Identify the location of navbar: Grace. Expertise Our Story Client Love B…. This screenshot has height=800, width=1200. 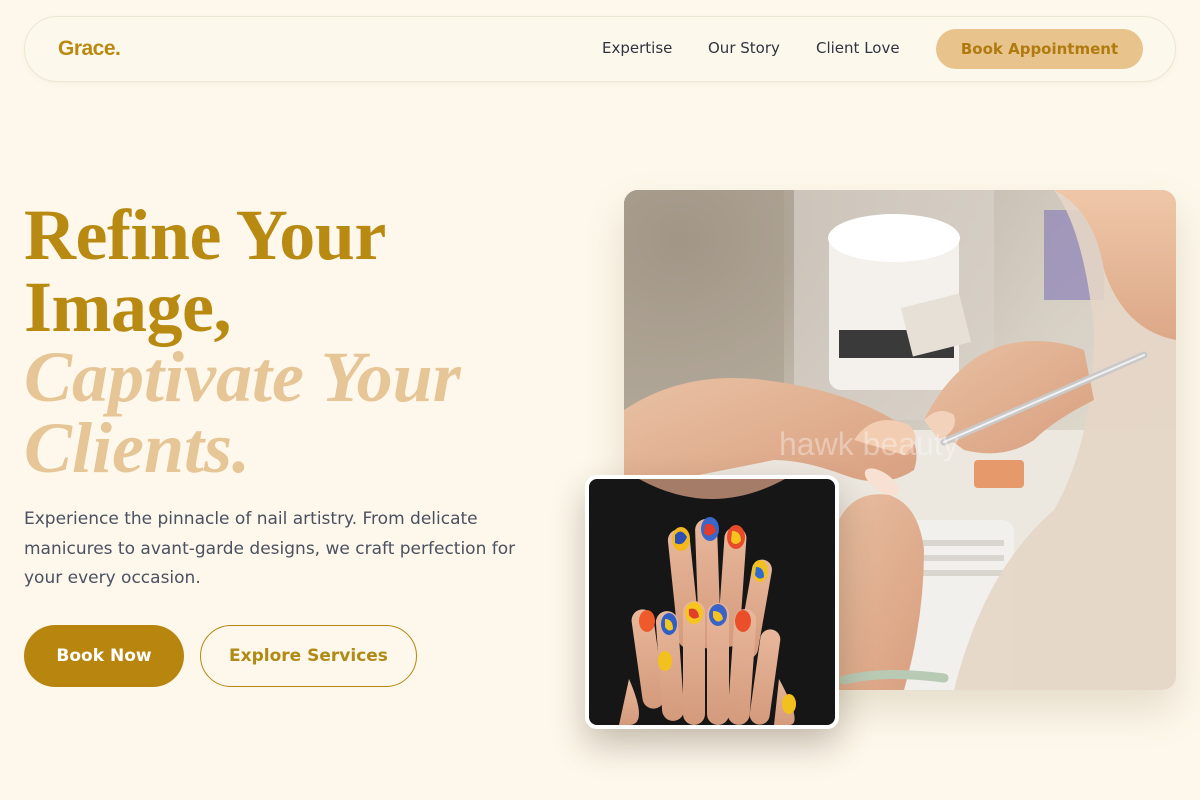
(600, 49).